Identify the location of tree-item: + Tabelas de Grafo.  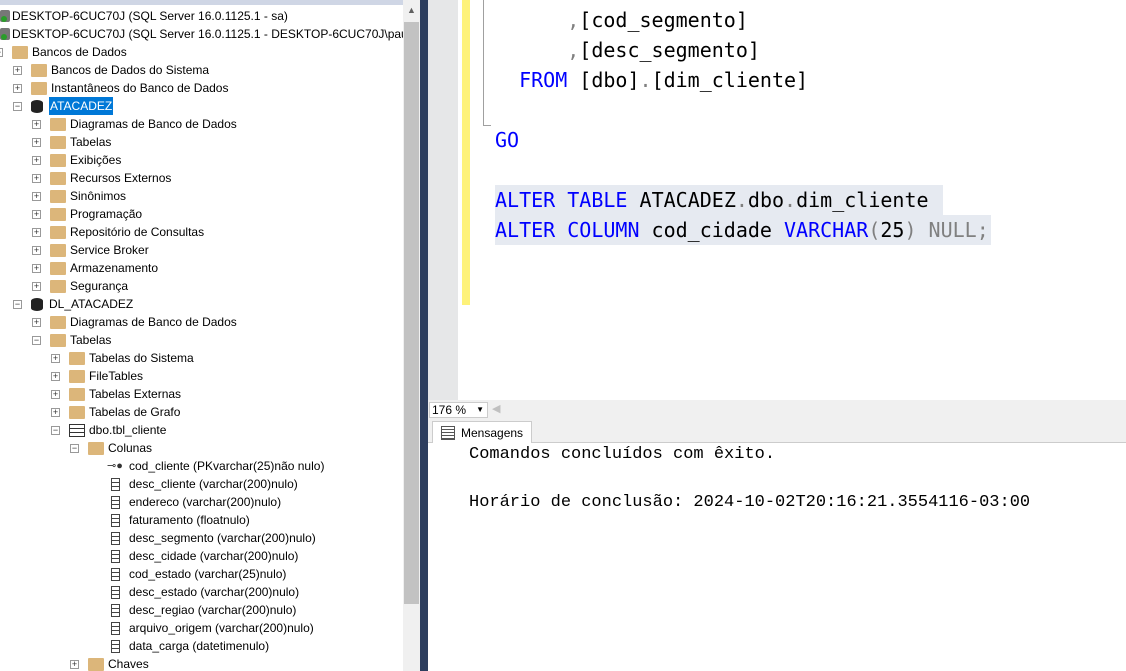
(115, 412).